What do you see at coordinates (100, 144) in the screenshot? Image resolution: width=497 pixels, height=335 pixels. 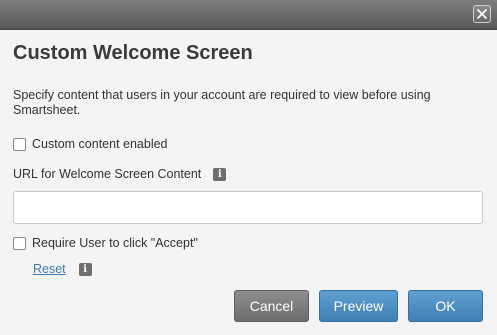 I see `custom-content-label: Custom content enabled` at bounding box center [100, 144].